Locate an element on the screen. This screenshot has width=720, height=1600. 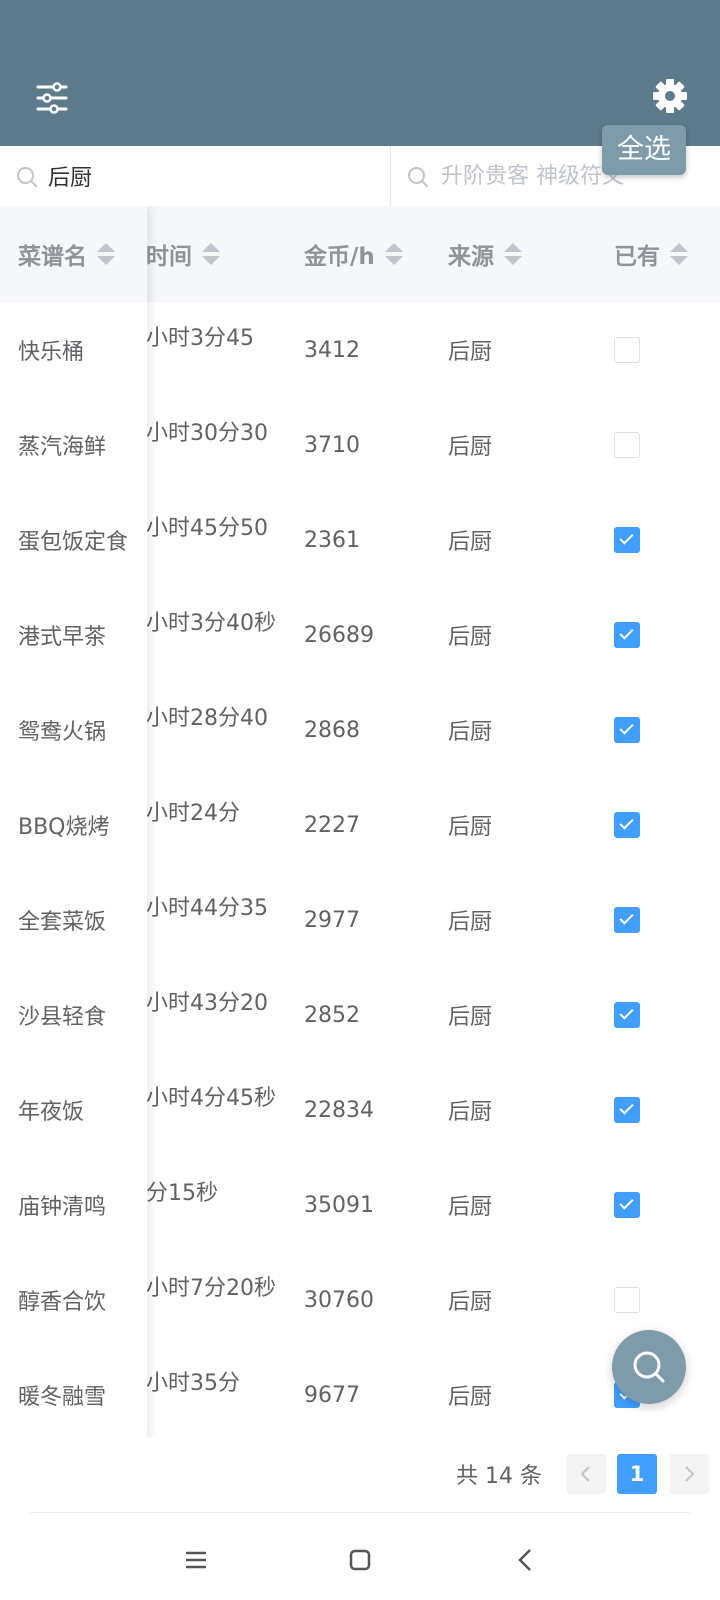
gear-icon is located at coordinates (670, 96).